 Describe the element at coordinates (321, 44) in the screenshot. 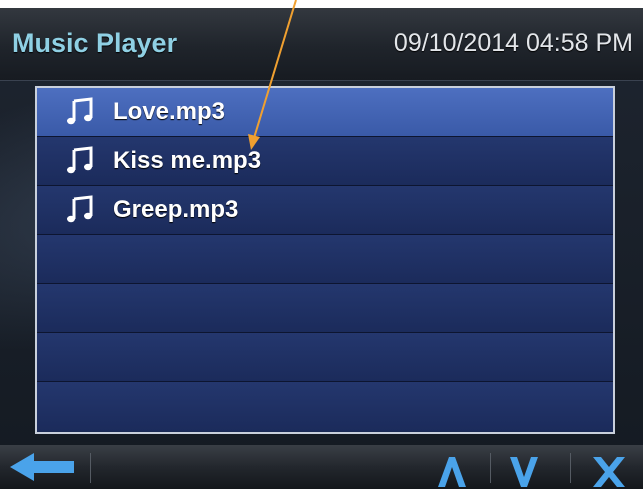

I see `title-bar: Music Player 09/10/2014 04:58 PM` at that location.